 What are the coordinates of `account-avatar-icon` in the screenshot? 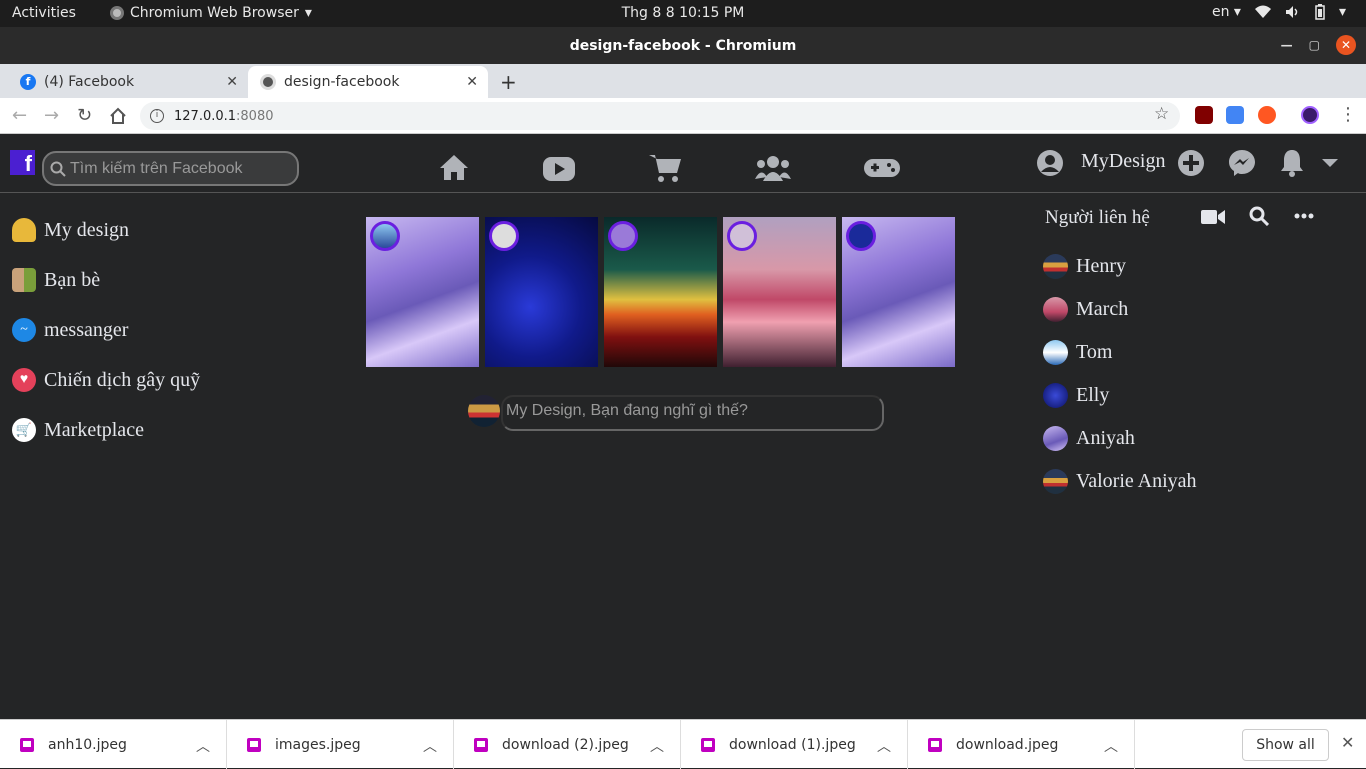 It's located at (1050, 163).